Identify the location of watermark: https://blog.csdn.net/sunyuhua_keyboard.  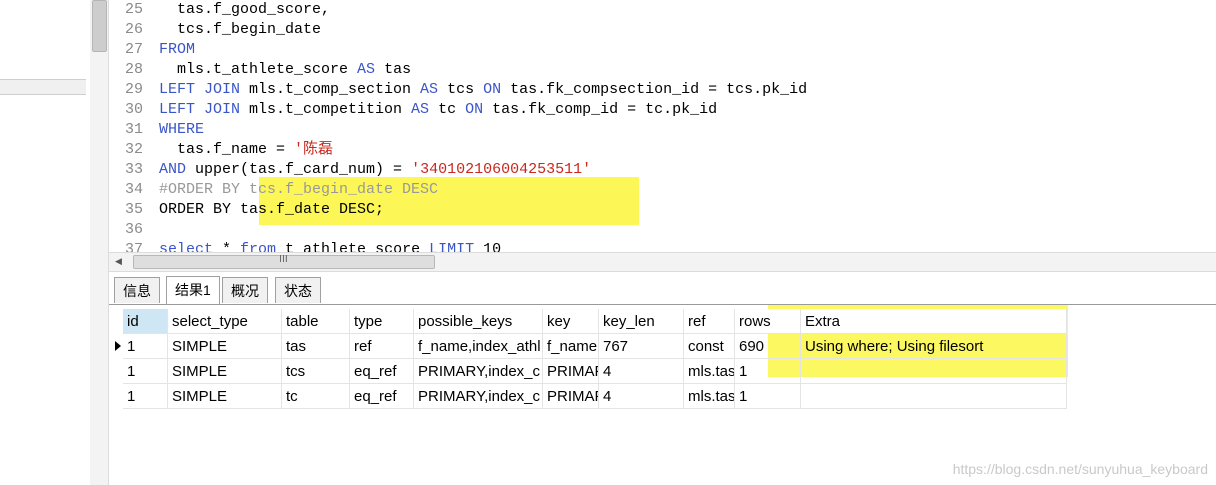
(1080, 469).